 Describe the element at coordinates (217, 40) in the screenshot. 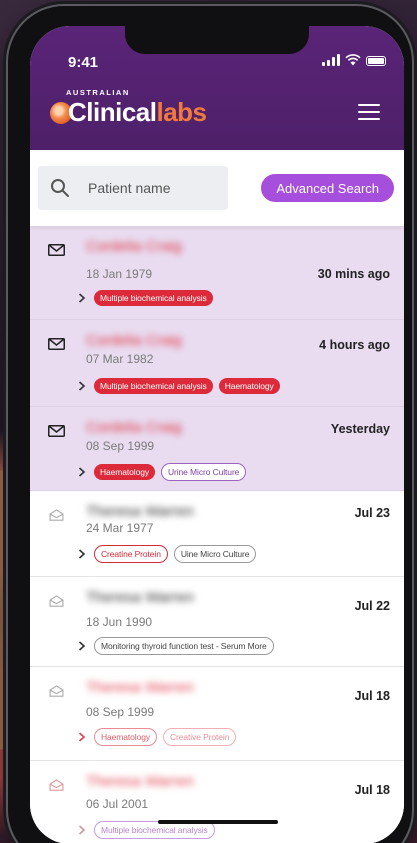

I see `phone-notch` at that location.